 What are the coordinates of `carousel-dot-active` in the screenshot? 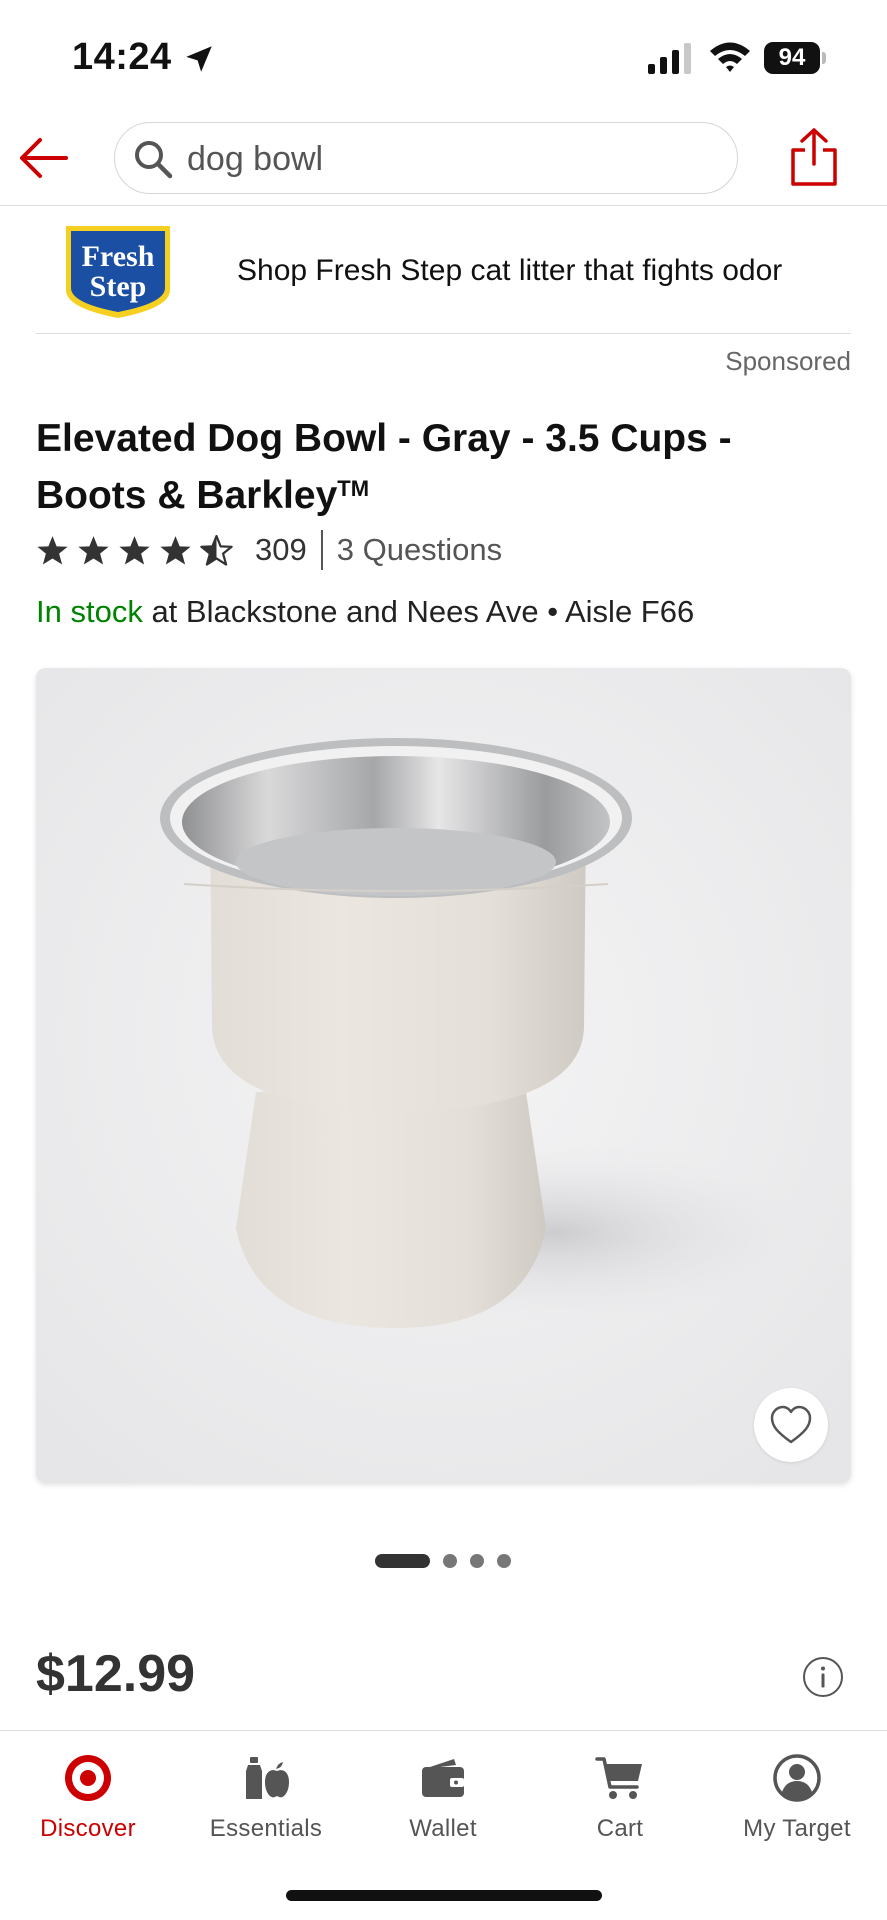 It's located at (402, 1561).